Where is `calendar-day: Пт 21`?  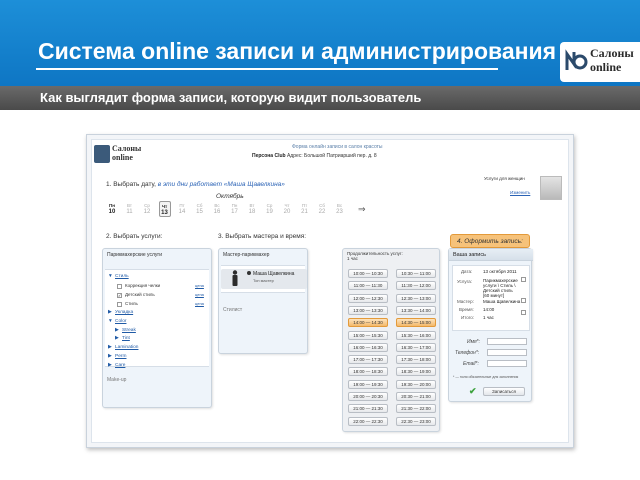
calendar-day: Пт 21 is located at coordinates (305, 209).